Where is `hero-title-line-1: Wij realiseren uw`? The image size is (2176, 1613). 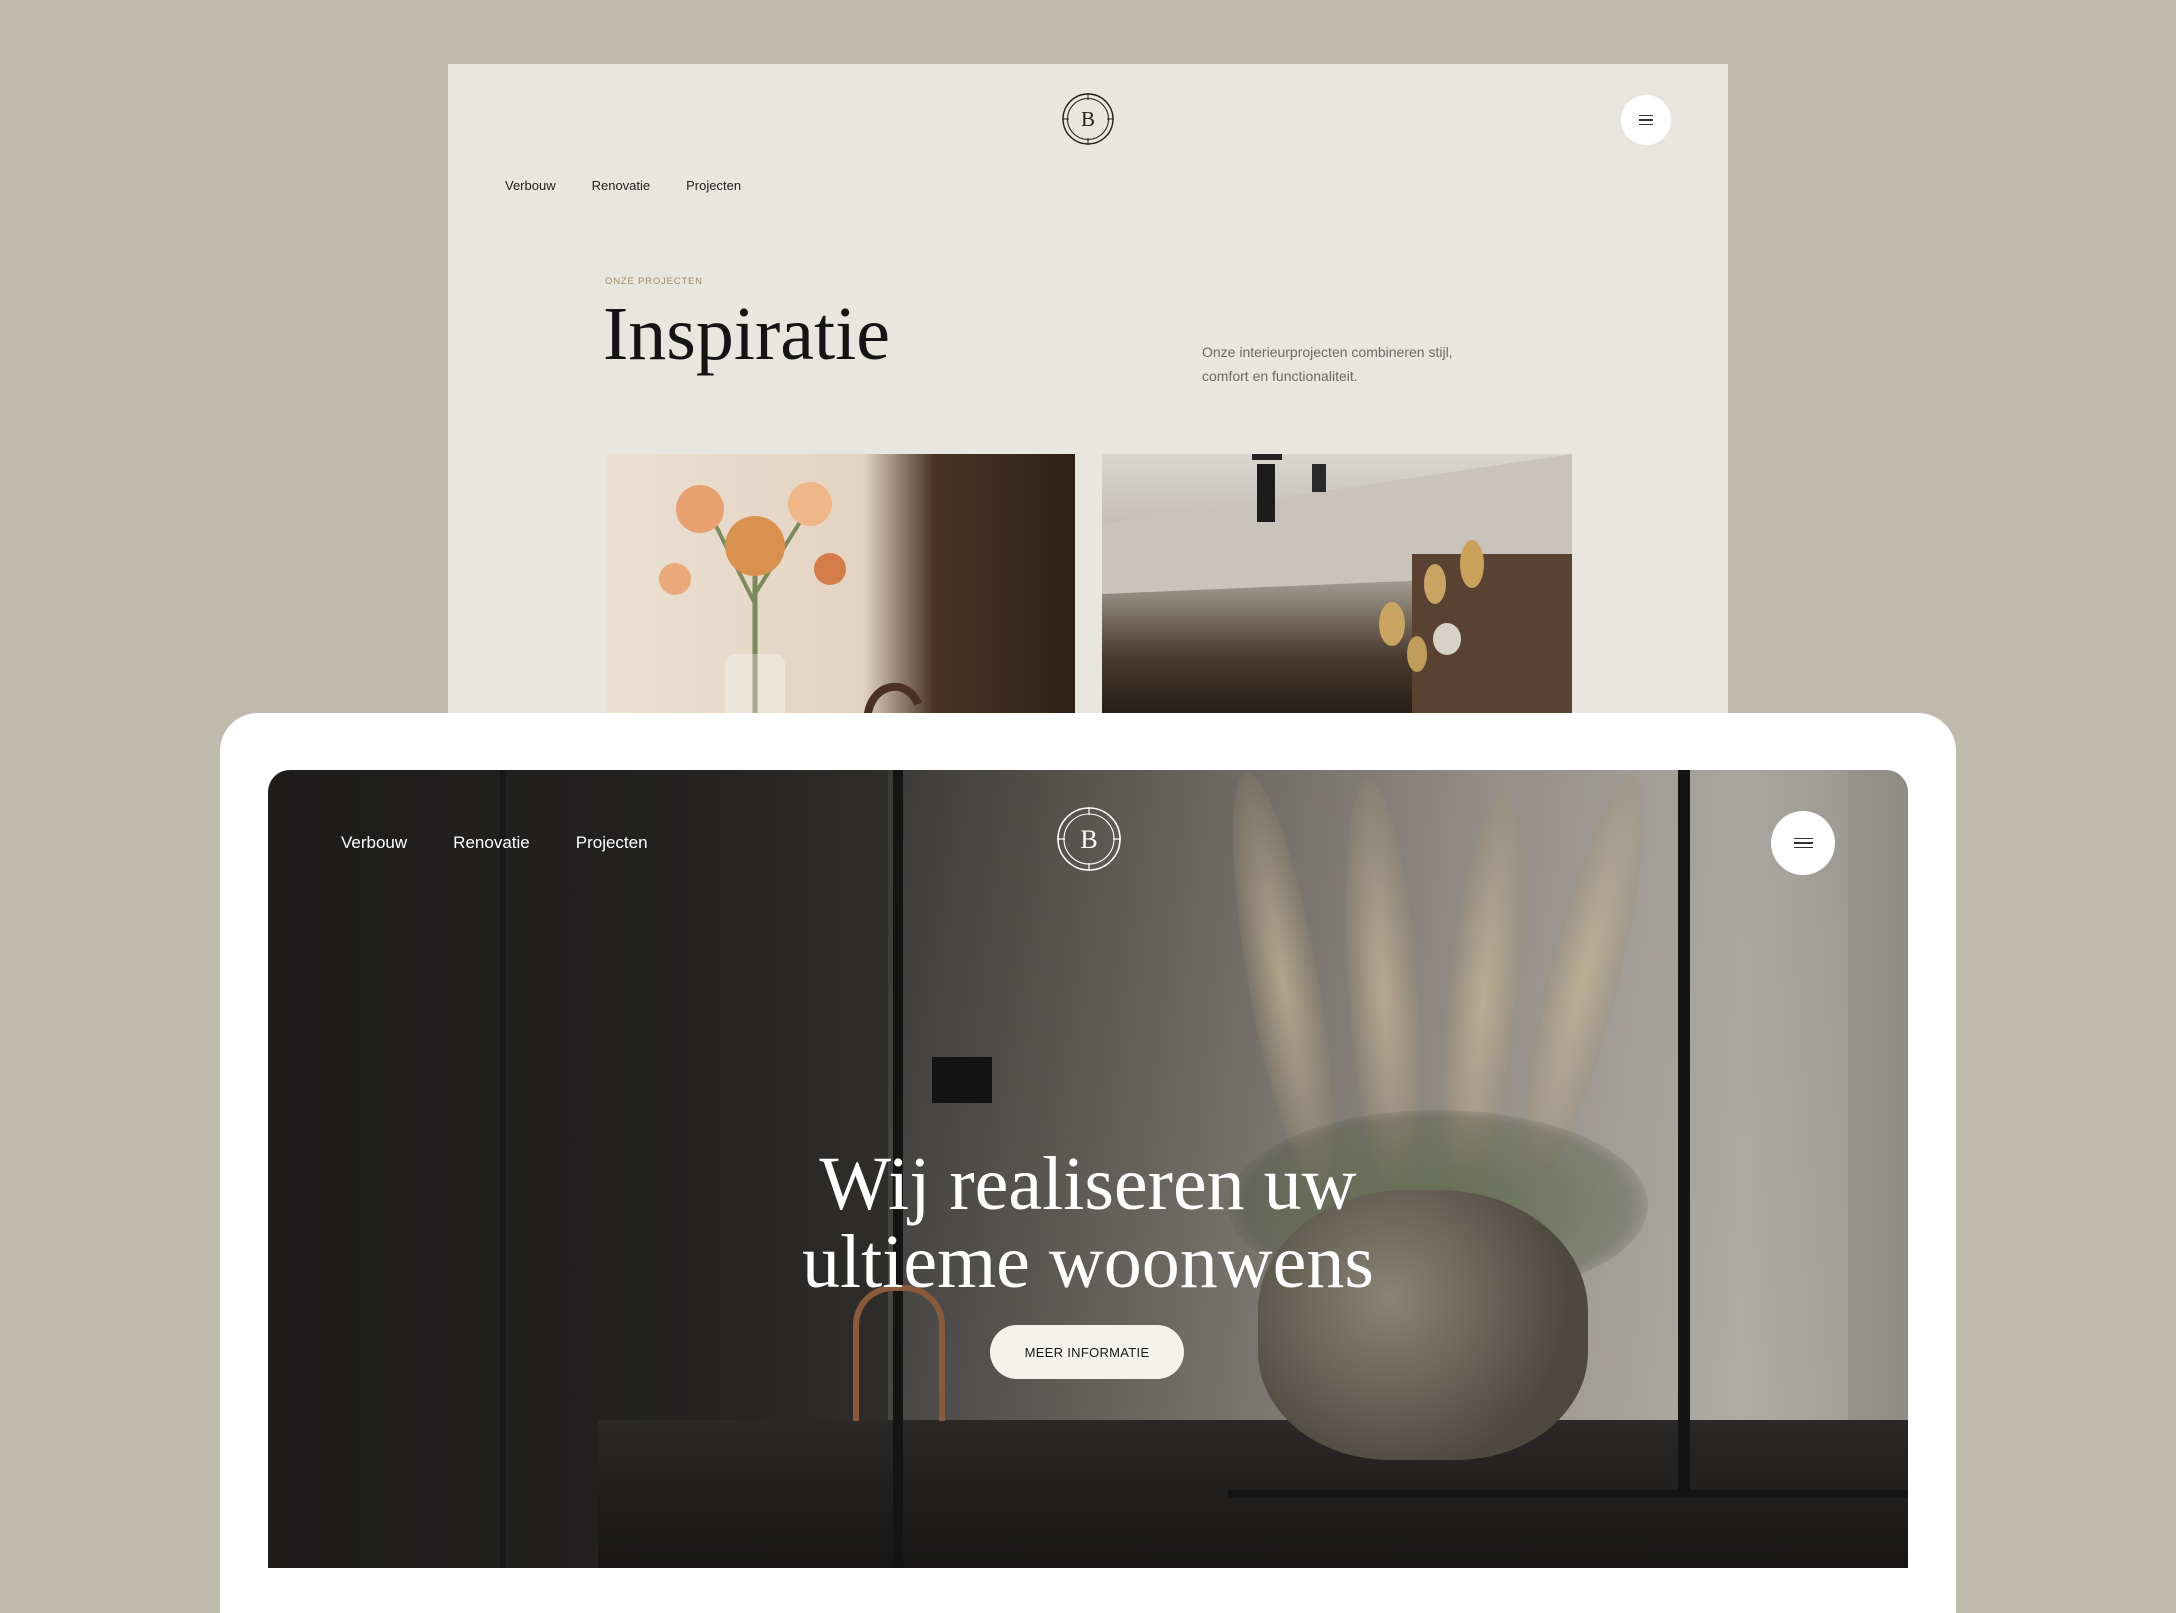 hero-title-line-1: Wij realiseren uw is located at coordinates (1088, 1184).